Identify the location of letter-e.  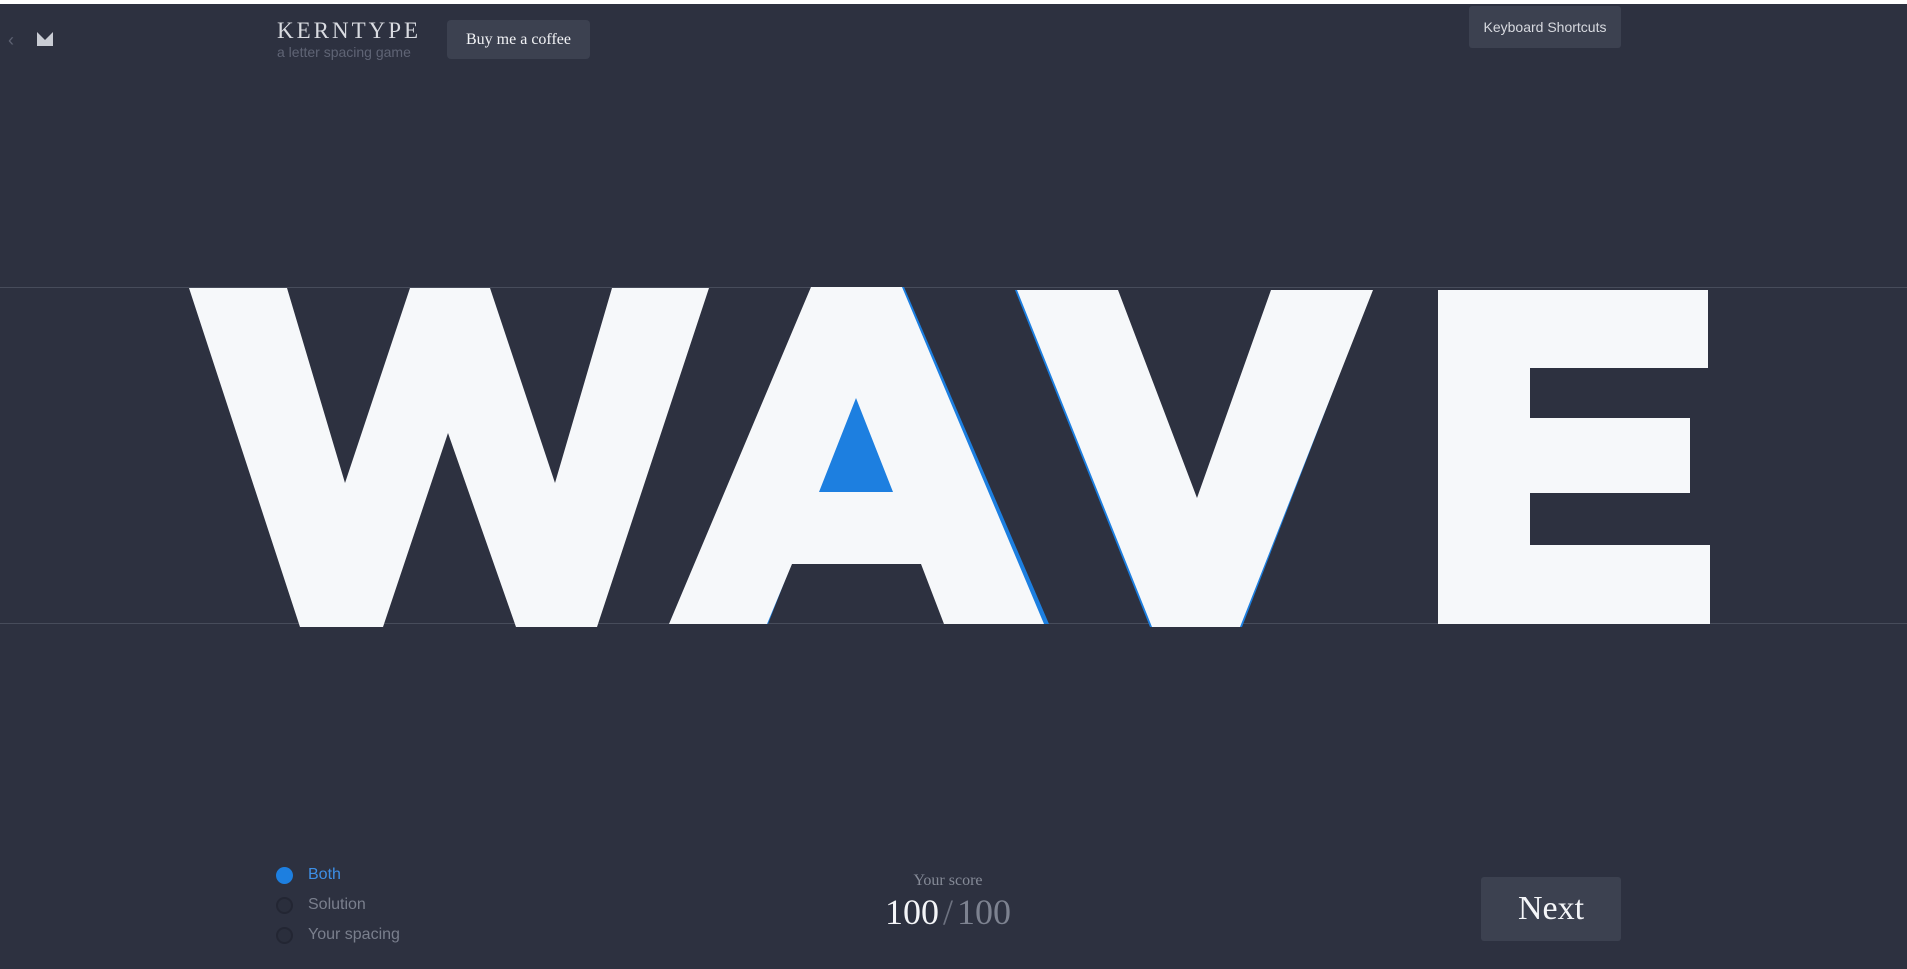
(1574, 457).